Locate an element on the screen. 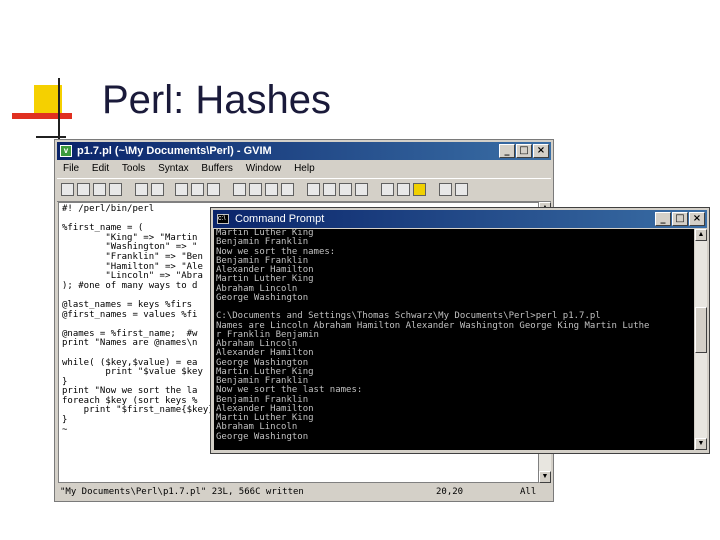 This screenshot has height=540, width=720. cmd-minimize-button: _ is located at coordinates (663, 219).